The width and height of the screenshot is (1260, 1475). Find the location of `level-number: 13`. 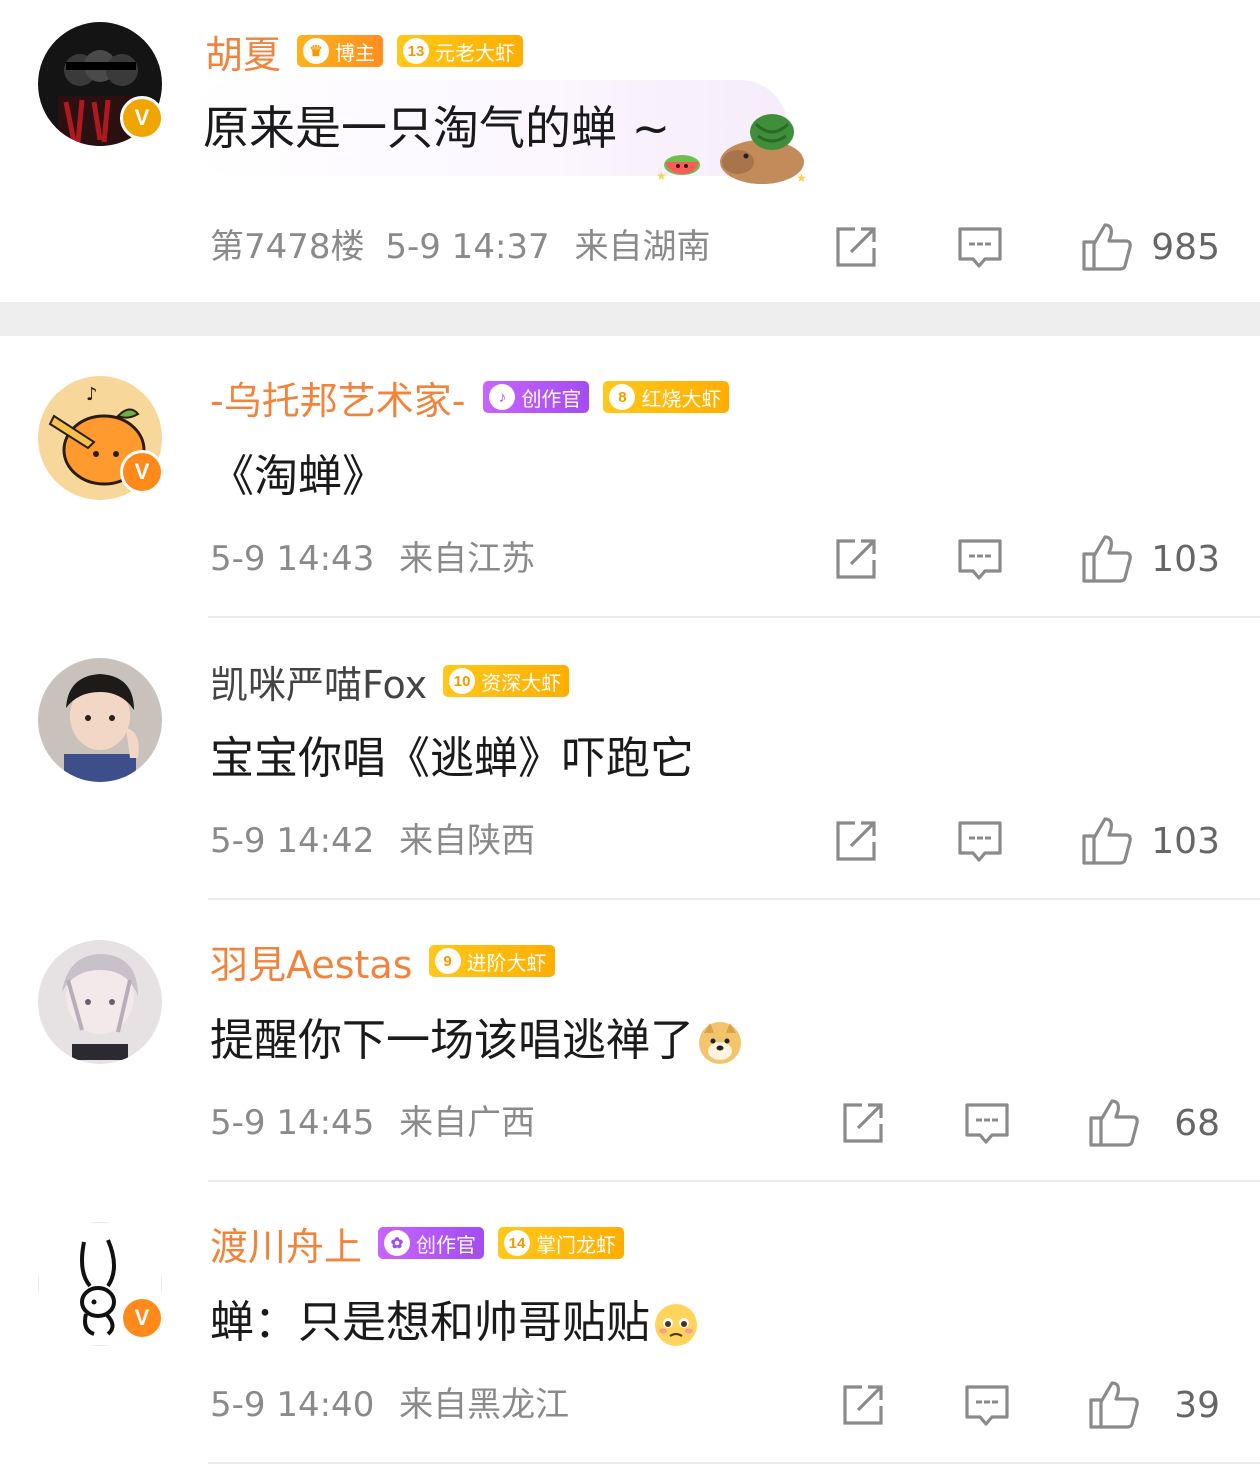

level-number: 13 is located at coordinates (416, 51).